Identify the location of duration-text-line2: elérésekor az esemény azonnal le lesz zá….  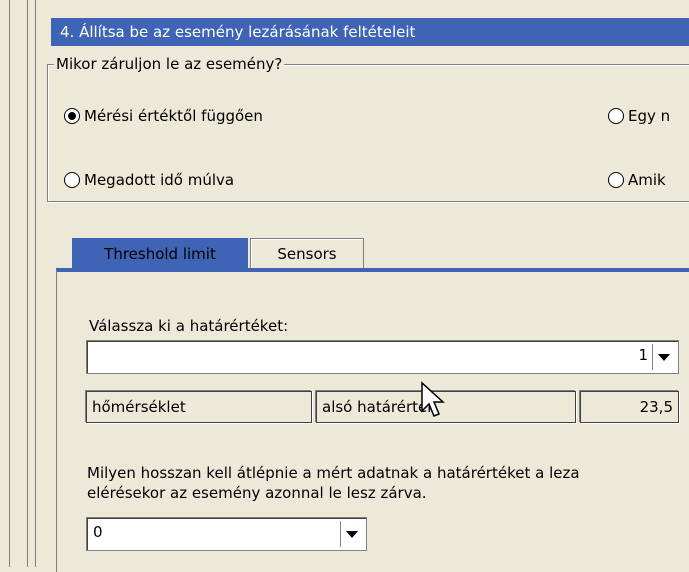
(257, 493).